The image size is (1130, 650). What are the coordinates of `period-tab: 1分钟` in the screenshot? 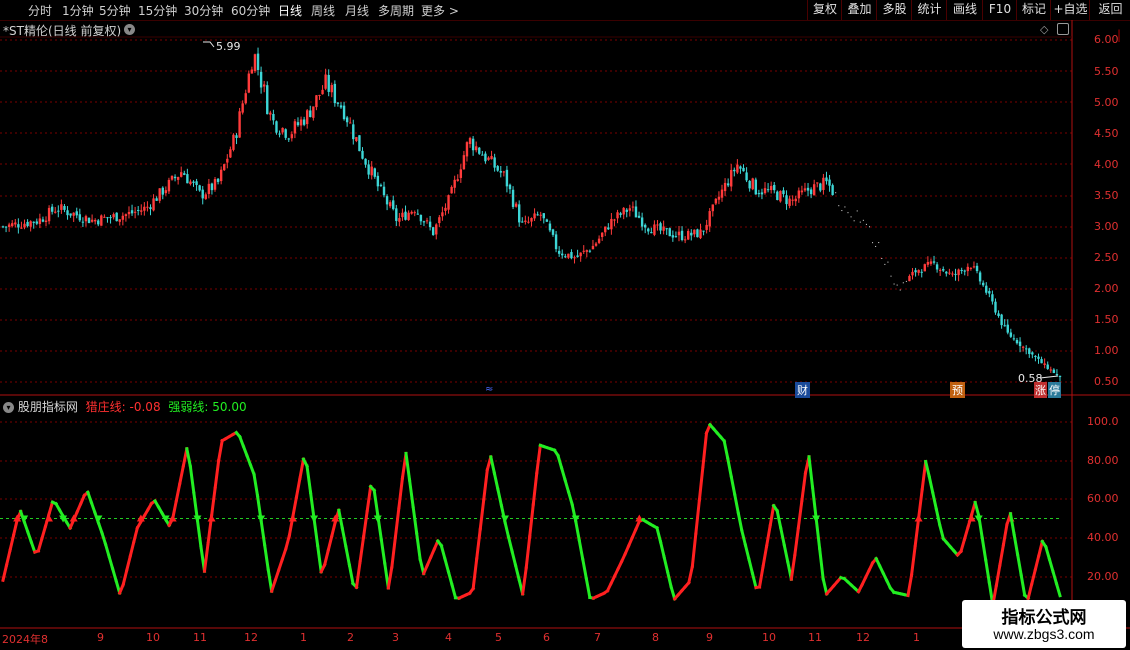 It's located at (78, 10).